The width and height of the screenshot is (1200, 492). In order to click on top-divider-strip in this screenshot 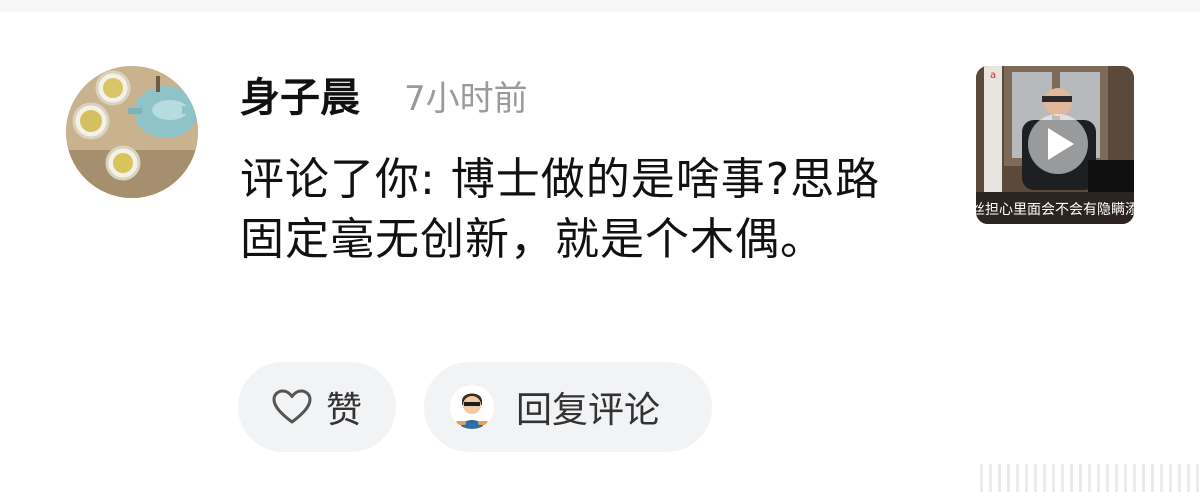, I will do `click(600, 6)`.